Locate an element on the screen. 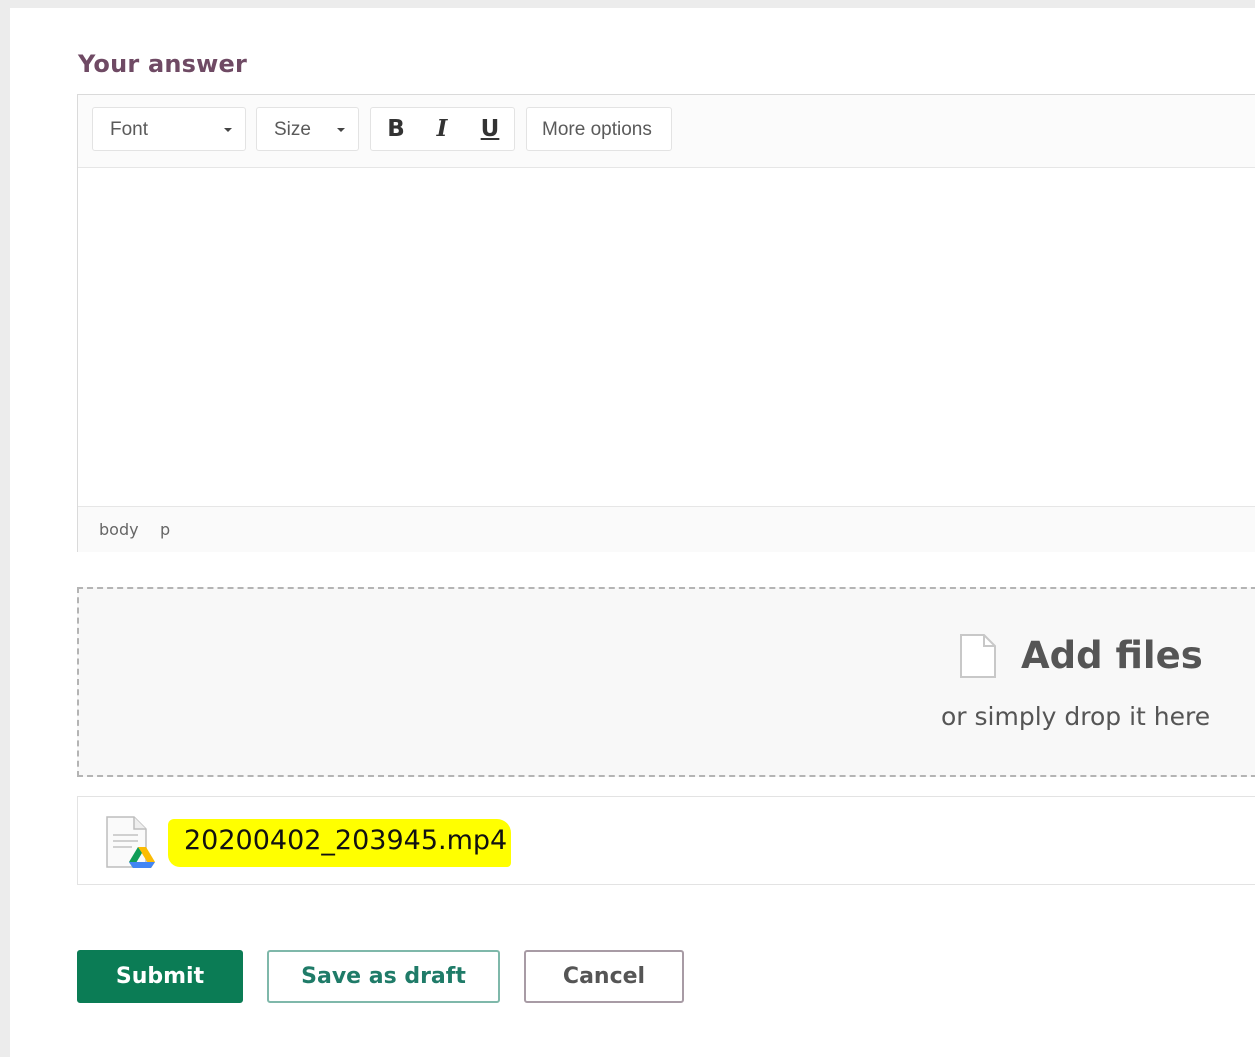 The height and width of the screenshot is (1057, 1255). underline-button: U is located at coordinates (490, 129).